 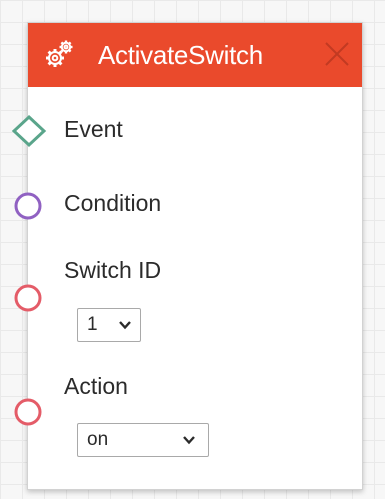 I want to click on condition-port-label: Condition, so click(x=113, y=203).